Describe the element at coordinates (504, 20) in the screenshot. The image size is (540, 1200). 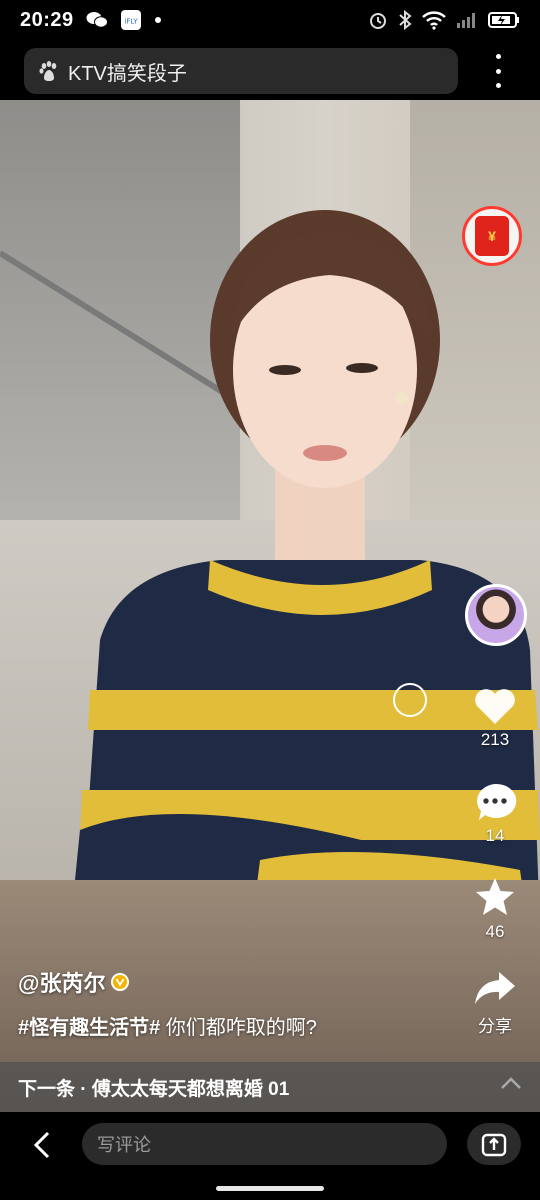
I see `battery-icon` at that location.